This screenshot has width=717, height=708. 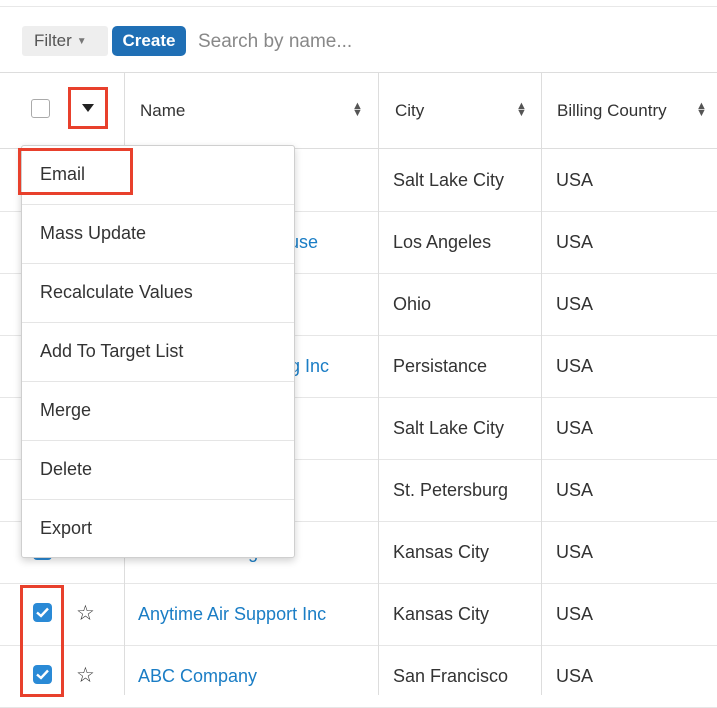 What do you see at coordinates (448, 42) in the screenshot?
I see `search-input` at bounding box center [448, 42].